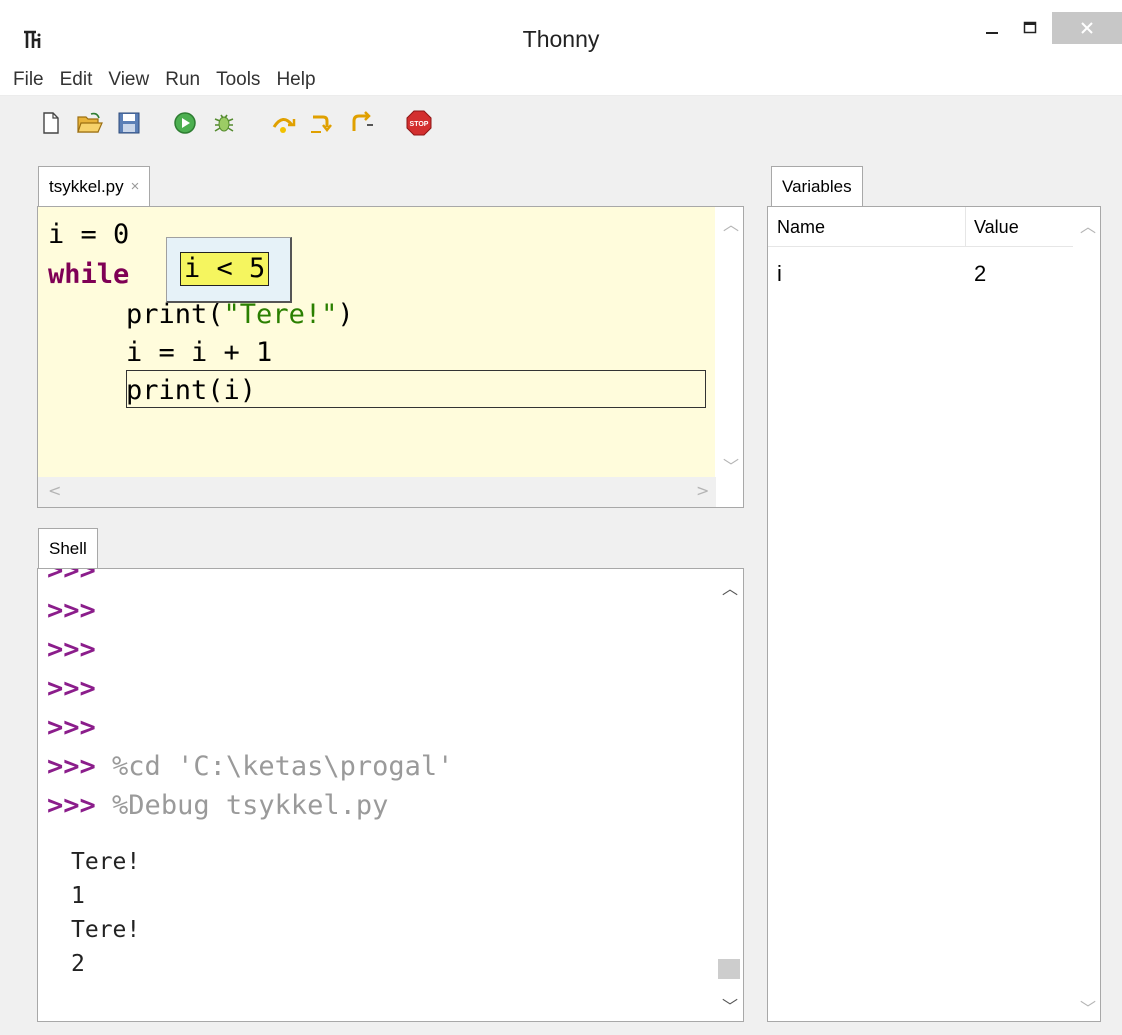 This screenshot has height=1035, width=1122. Describe the element at coordinates (284, 125) in the screenshot. I see `step-over-icon` at that location.